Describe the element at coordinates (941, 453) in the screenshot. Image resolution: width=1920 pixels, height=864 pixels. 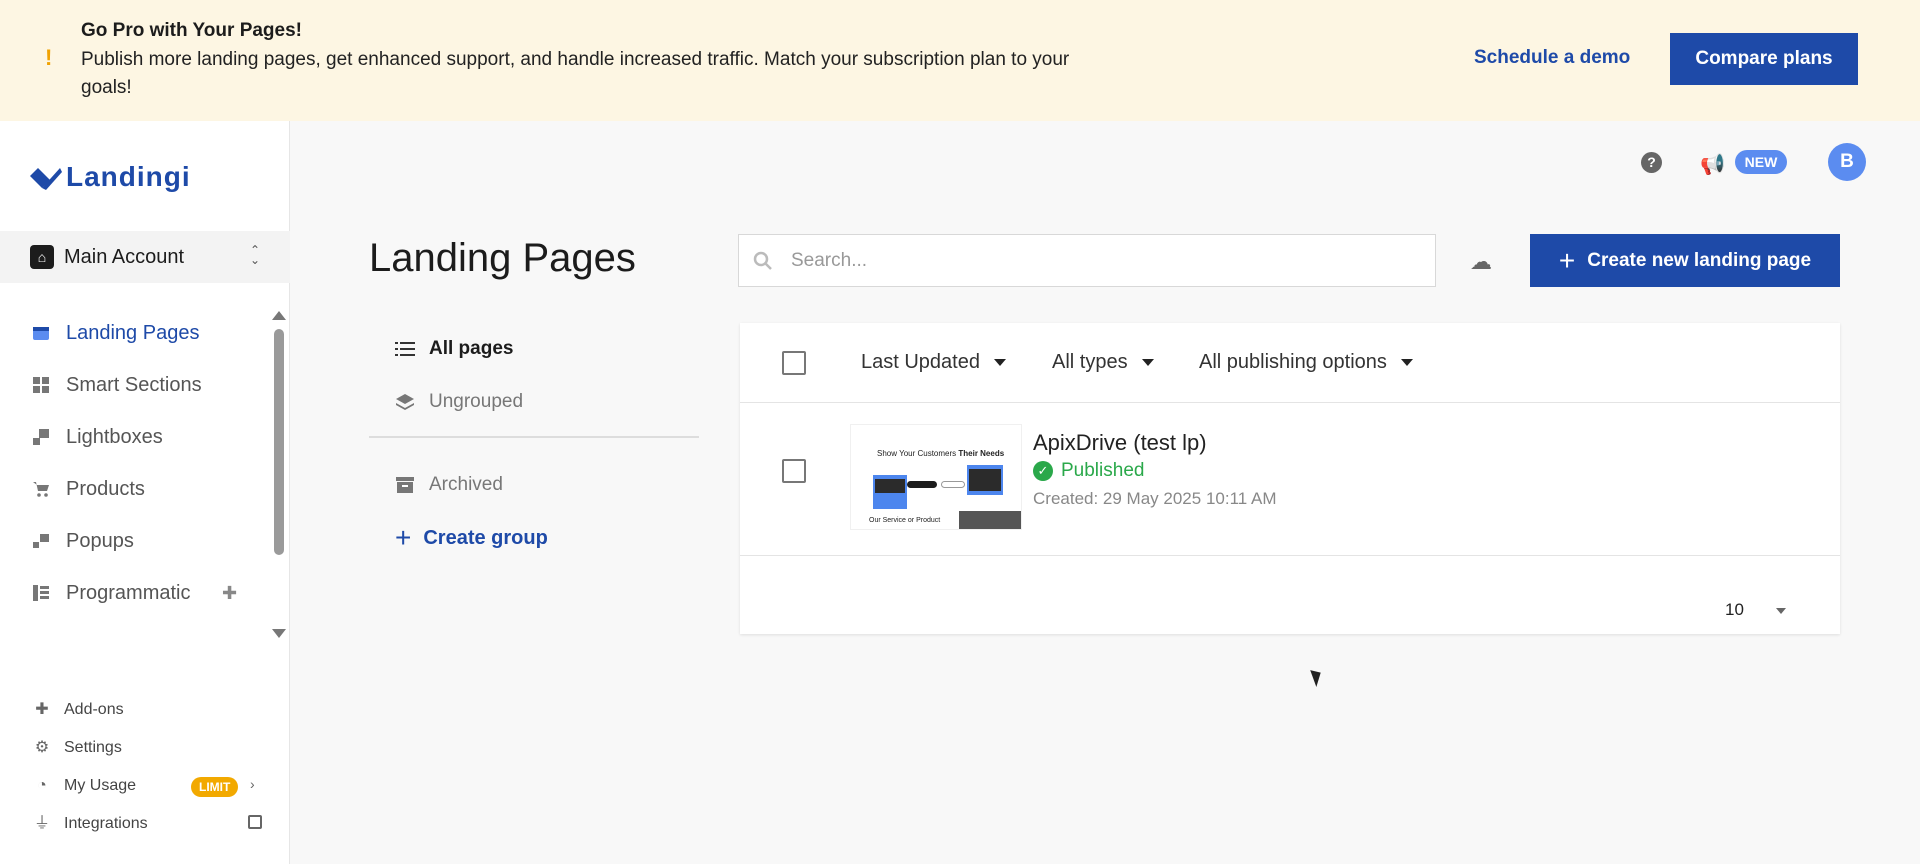
I see `thumb-headline: Show Your Customers Their Needs` at that location.